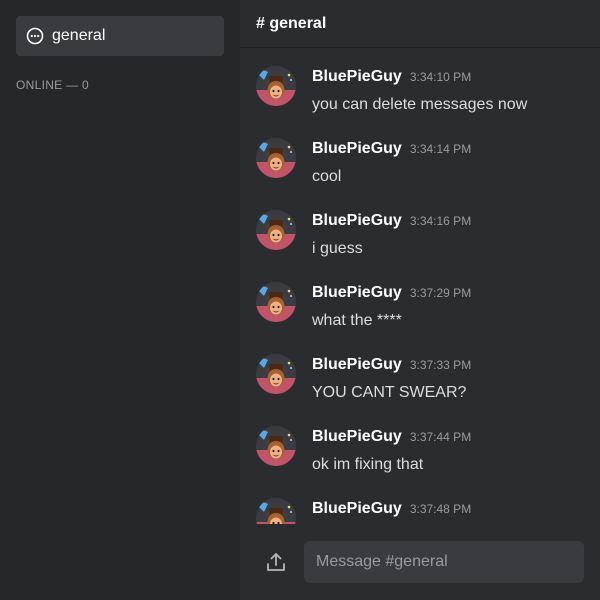 Image resolution: width=600 pixels, height=600 pixels. I want to click on message-body: BluePieGuy 3:37:29 PM what the ****, so click(391, 318).